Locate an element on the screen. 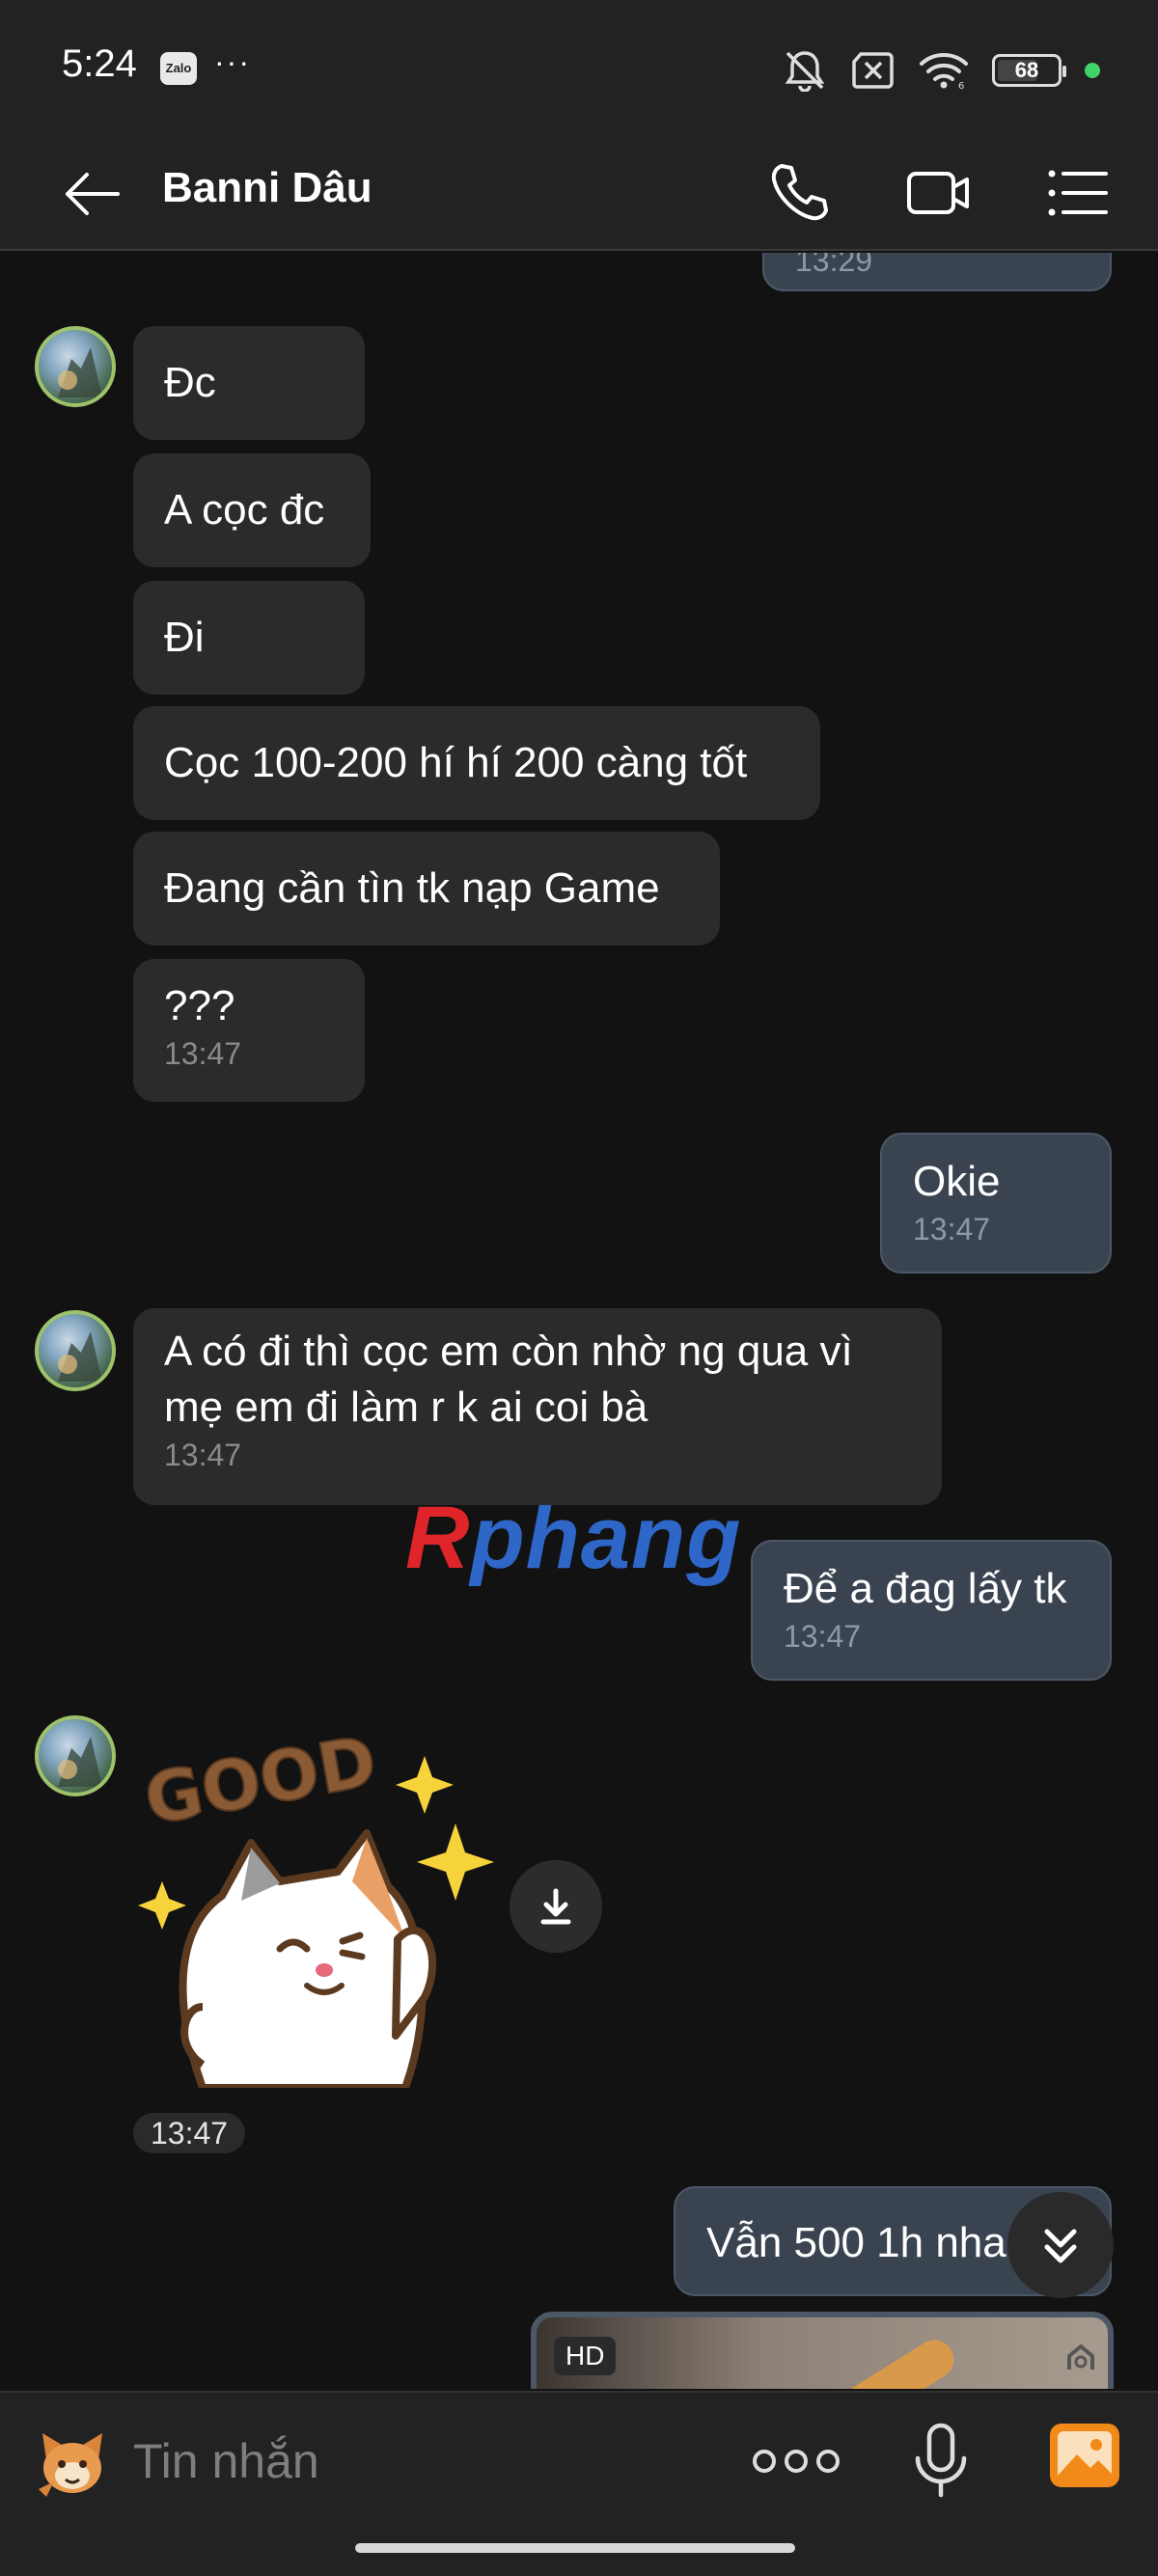 The width and height of the screenshot is (1158, 2576). phone-icon is located at coordinates (799, 193).